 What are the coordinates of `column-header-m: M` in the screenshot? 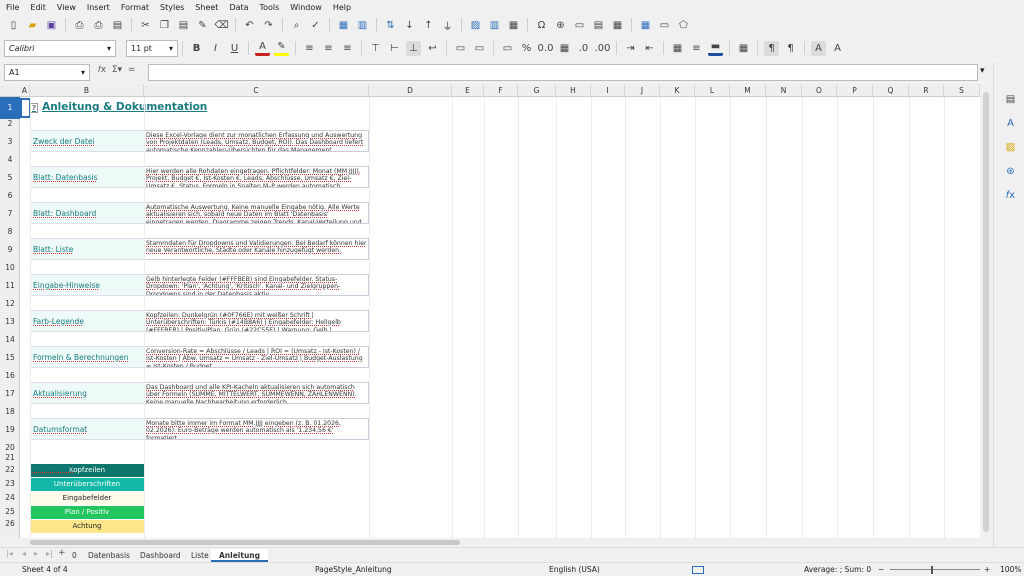 It's located at (748, 90).